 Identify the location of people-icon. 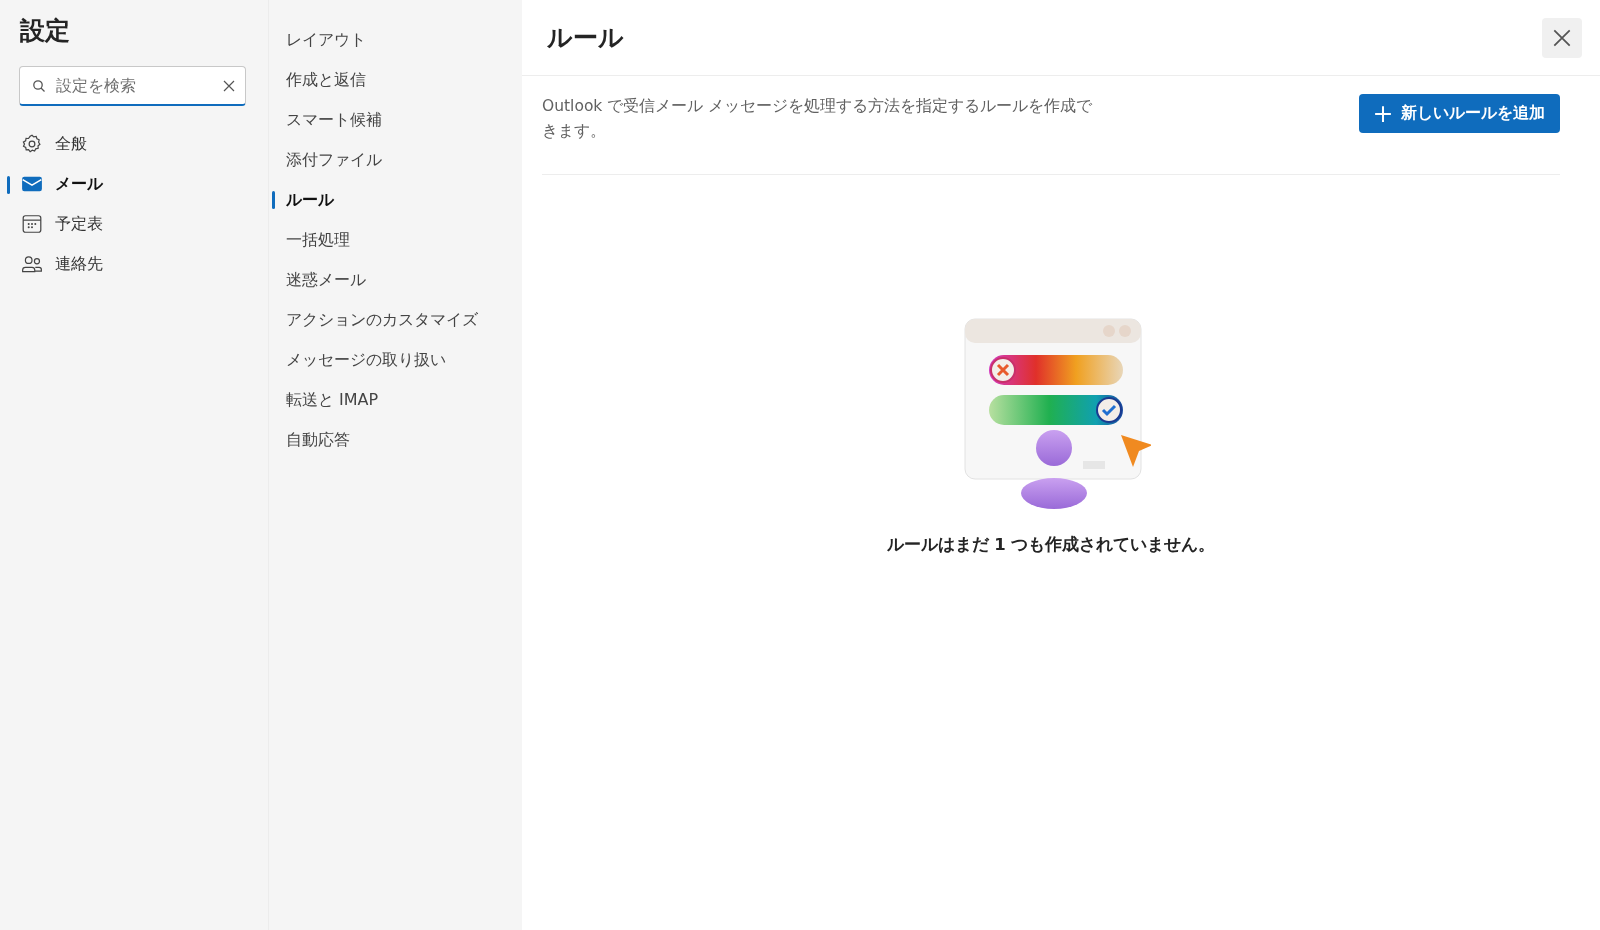
(32, 264).